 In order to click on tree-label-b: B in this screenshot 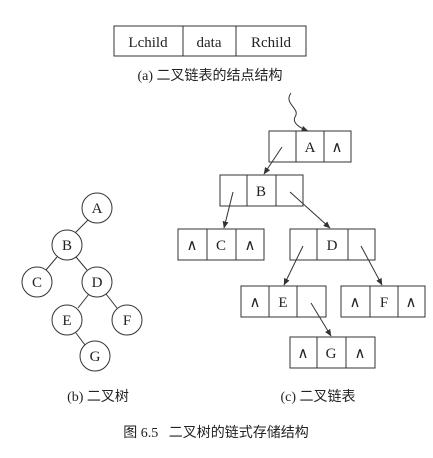, I will do `click(67, 246)`.